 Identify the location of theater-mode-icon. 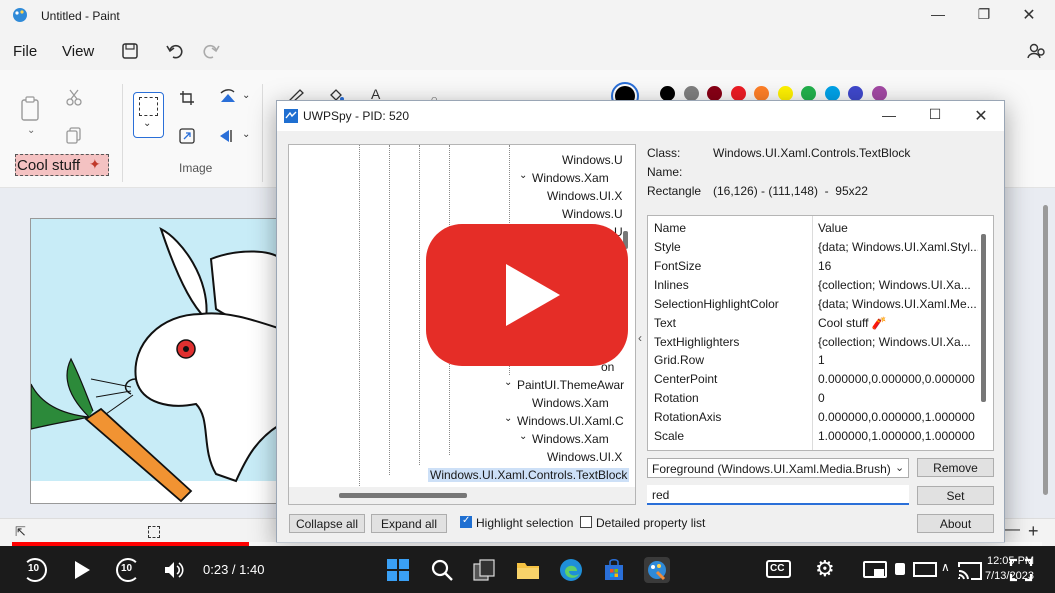
(925, 569).